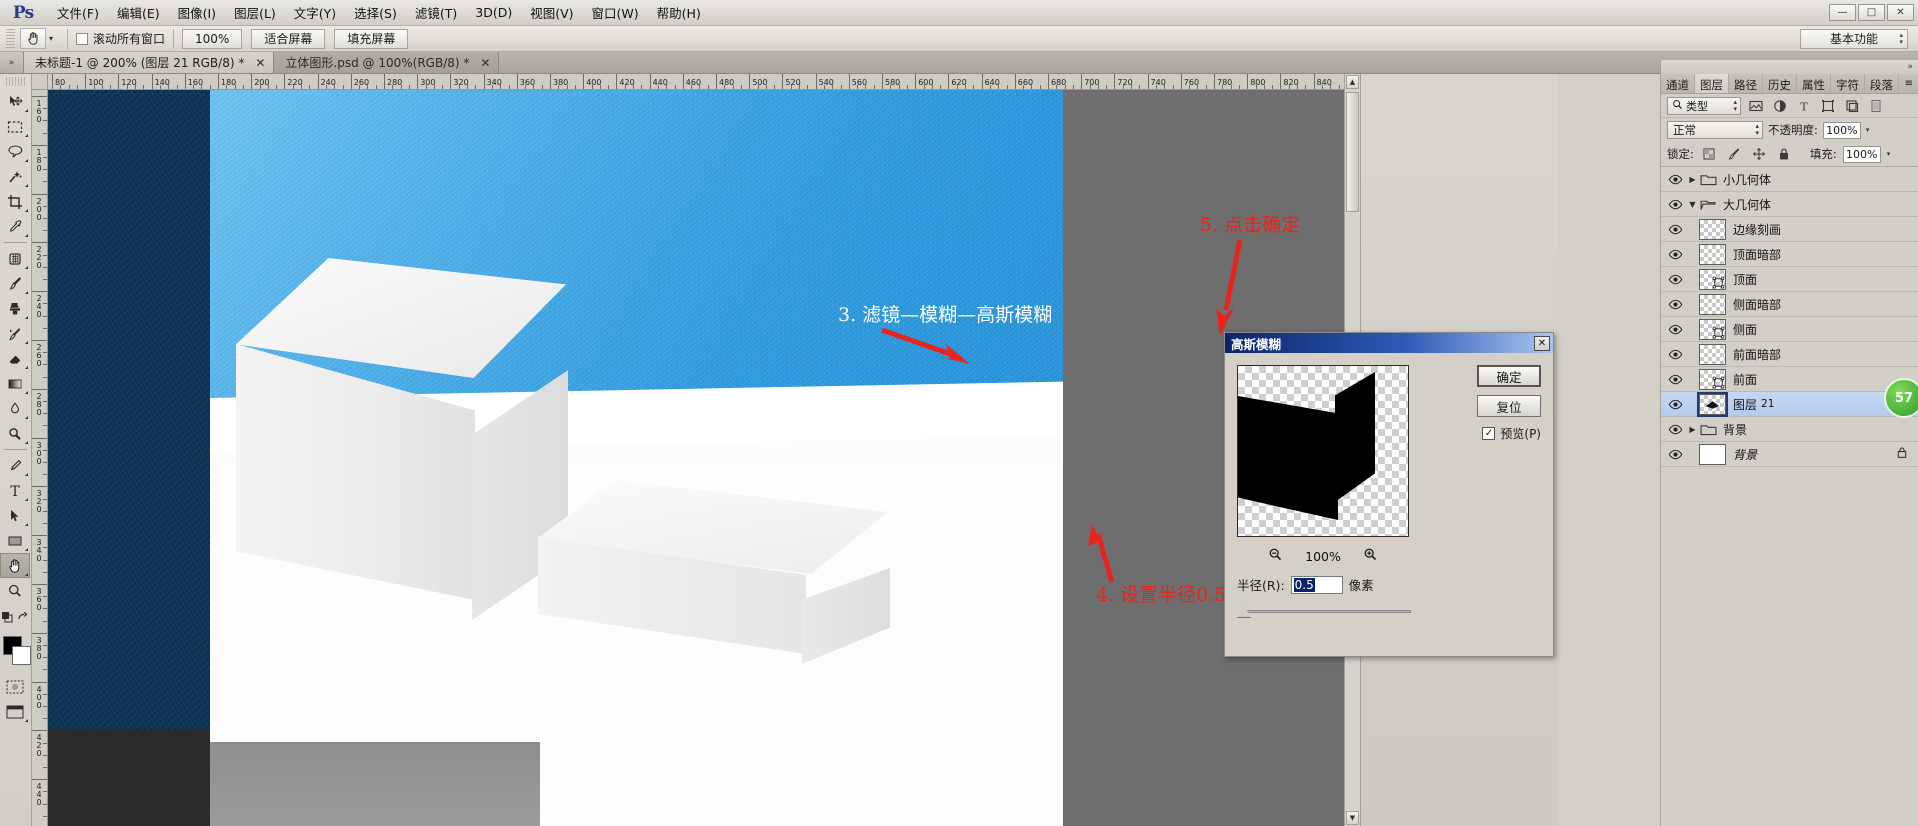 This screenshot has height=826, width=1918. I want to click on marquee-tool, so click(15, 126).